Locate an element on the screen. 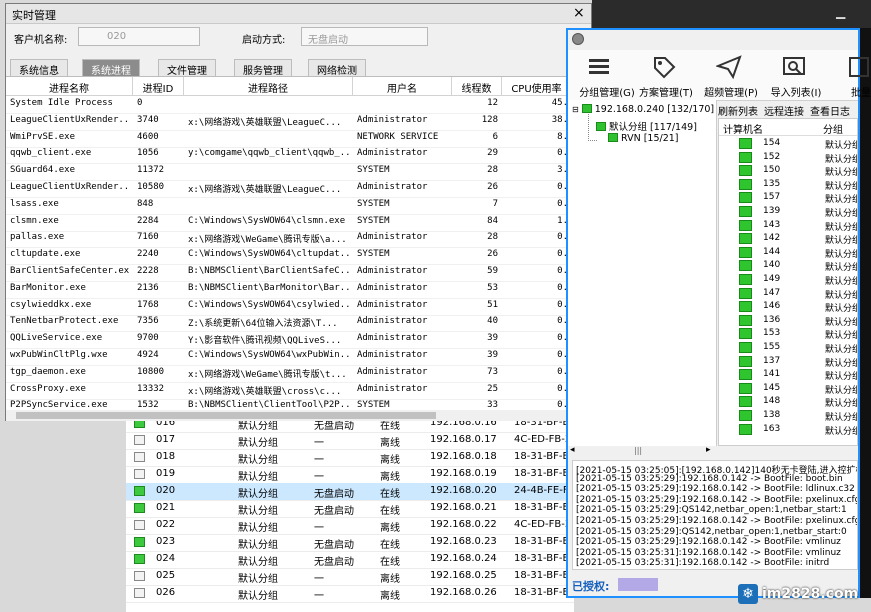  computer-row: 145 默认分组 is located at coordinates (788, 389).